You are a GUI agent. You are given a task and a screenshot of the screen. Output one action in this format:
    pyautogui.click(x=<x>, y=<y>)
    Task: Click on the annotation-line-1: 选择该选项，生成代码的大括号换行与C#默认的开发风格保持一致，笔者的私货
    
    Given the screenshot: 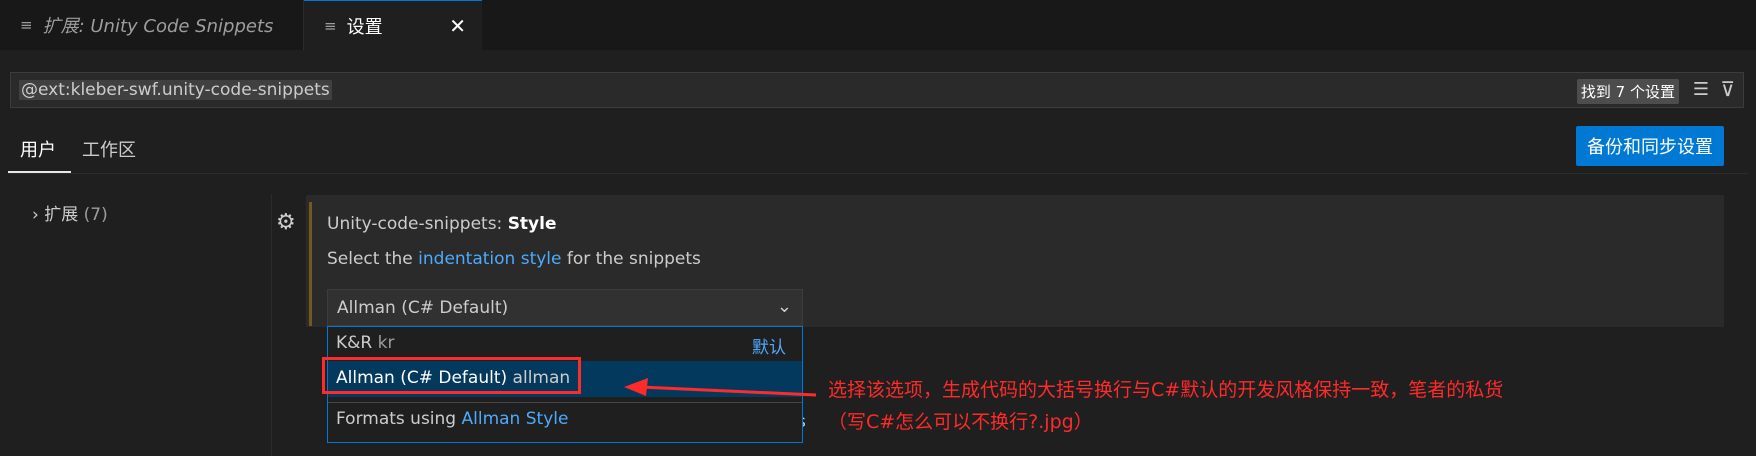 What is the action you would take?
    pyautogui.click(x=1166, y=390)
    